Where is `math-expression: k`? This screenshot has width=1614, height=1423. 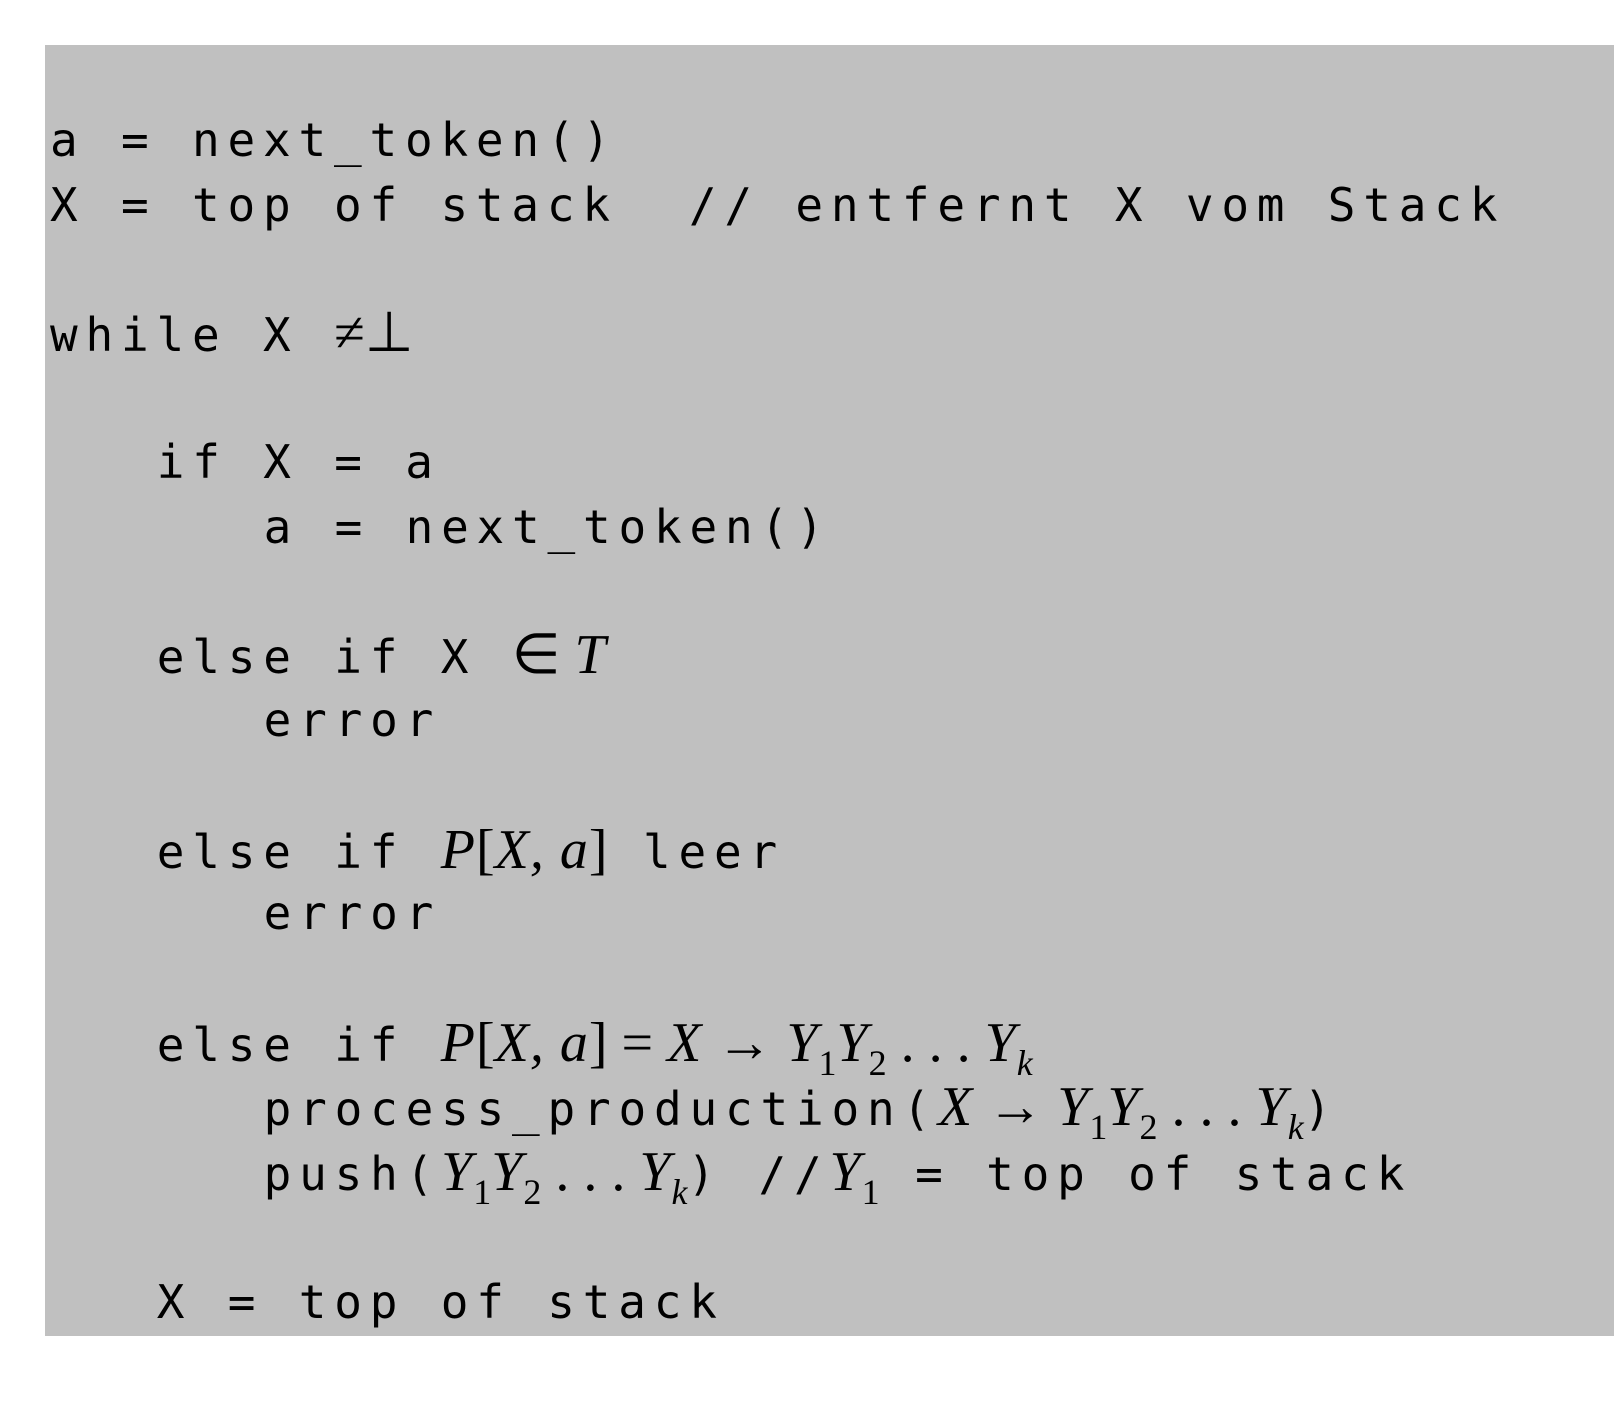
math-expression: k is located at coordinates (679, 1192).